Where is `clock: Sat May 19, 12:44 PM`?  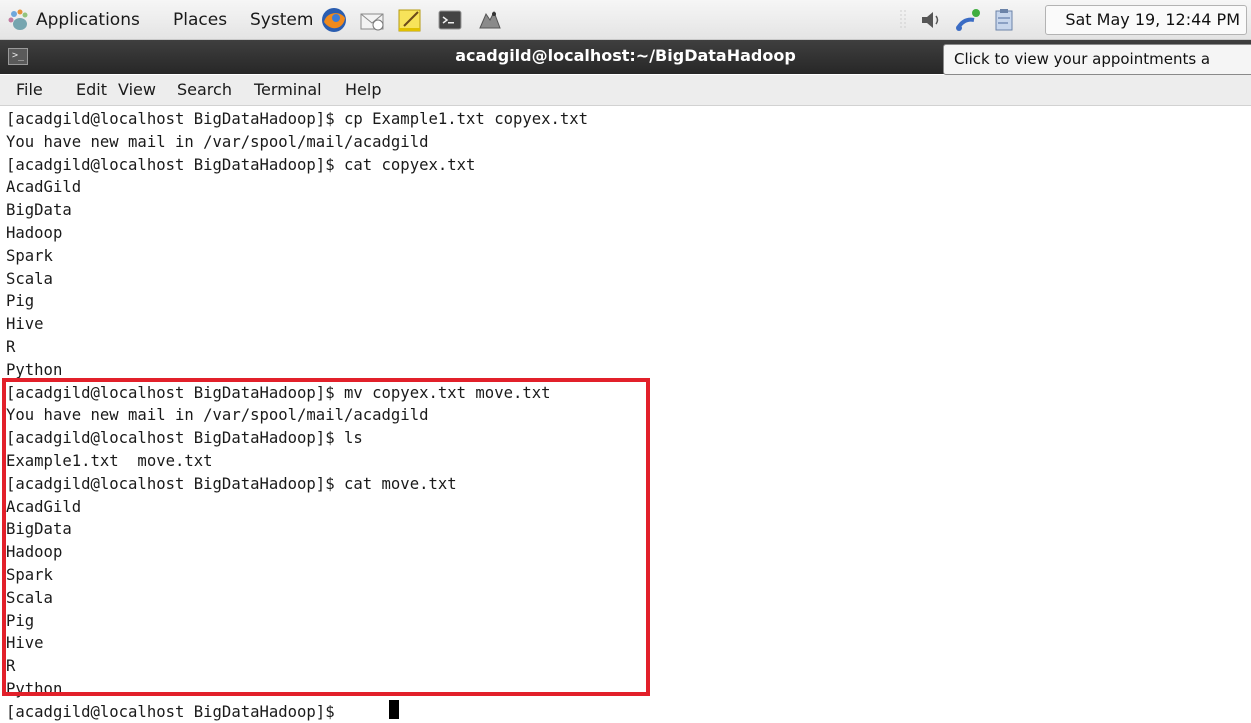 clock: Sat May 19, 12:44 PM is located at coordinates (1146, 20).